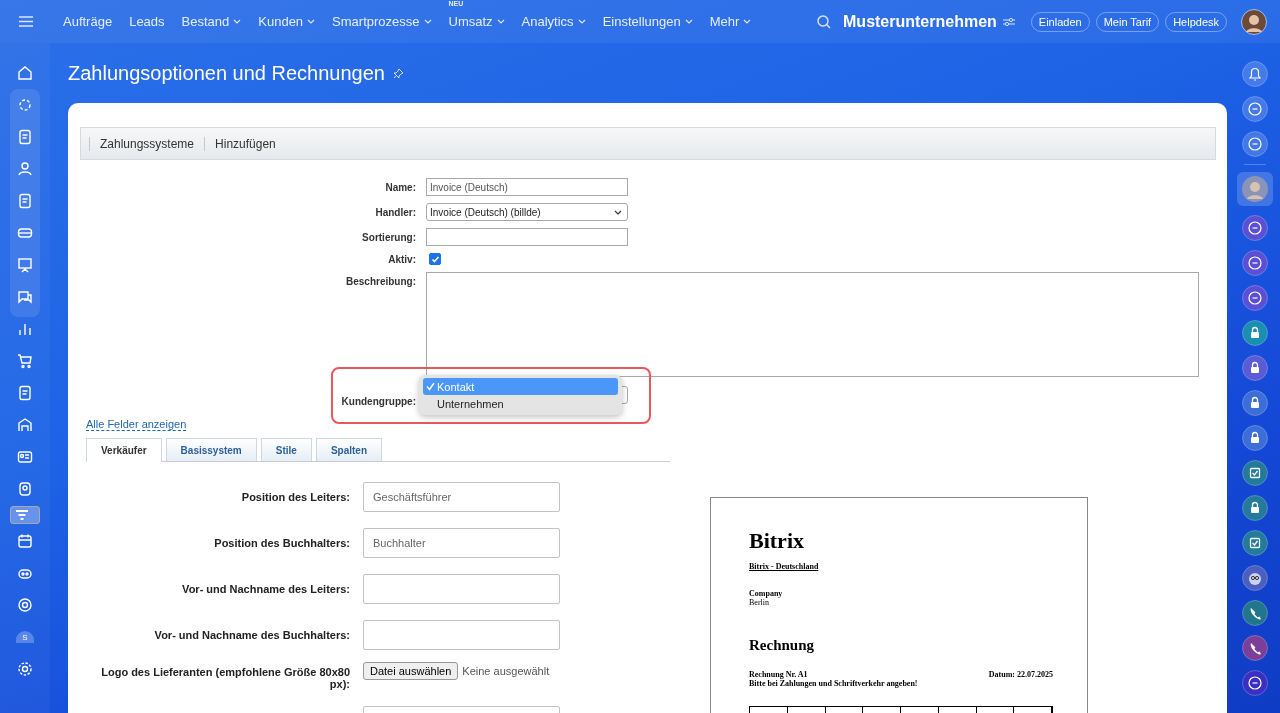 Image resolution: width=1280 pixels, height=713 pixels. What do you see at coordinates (281, 543) in the screenshot?
I see `field-label: Position des Buchhalters:` at bounding box center [281, 543].